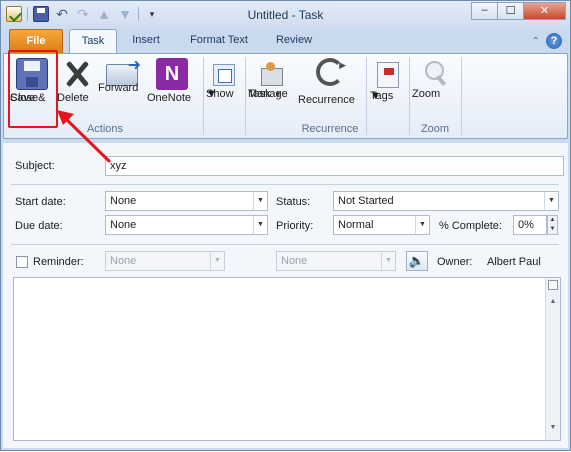 The image size is (571, 452). I want to click on delete-icon, so click(77, 74).